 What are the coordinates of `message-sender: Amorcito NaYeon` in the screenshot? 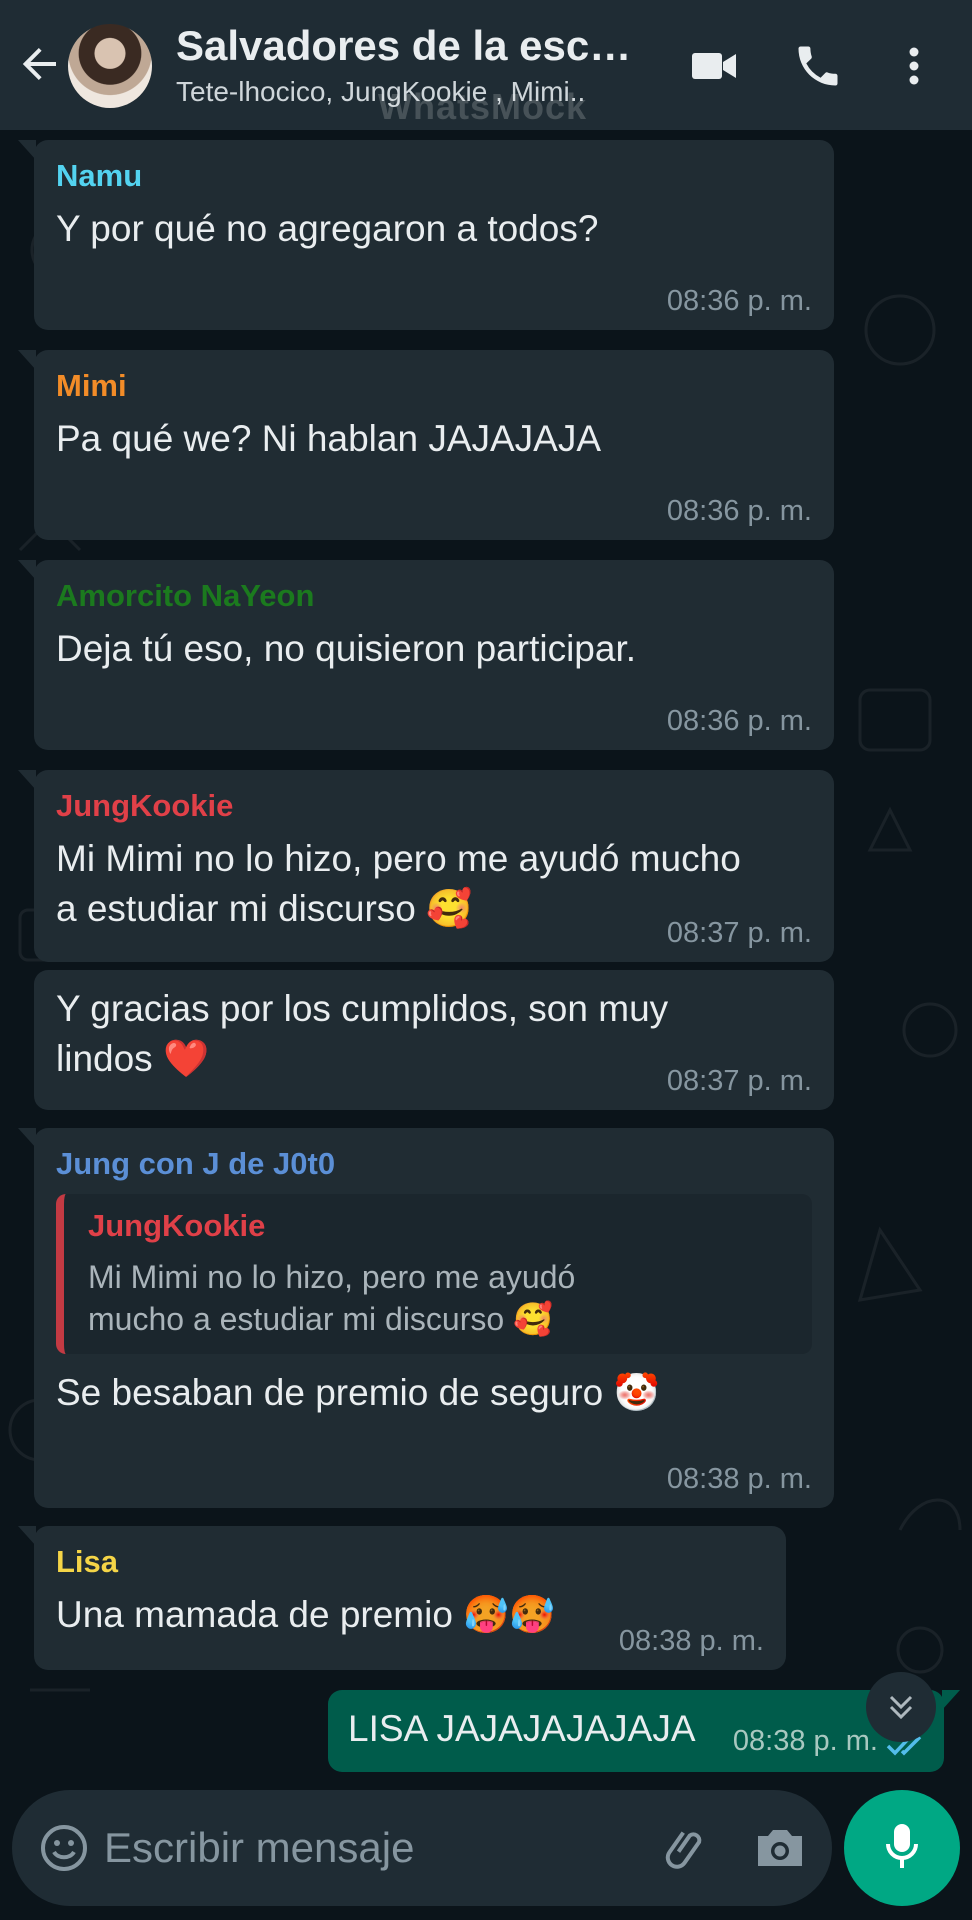 It's located at (434, 596).